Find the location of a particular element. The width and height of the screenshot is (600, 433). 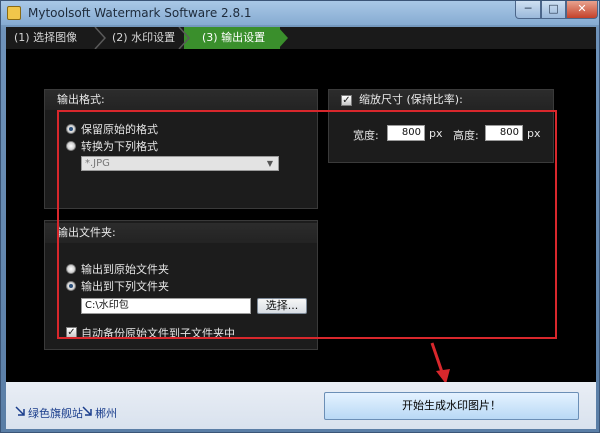

app-icon is located at coordinates (14, 13).